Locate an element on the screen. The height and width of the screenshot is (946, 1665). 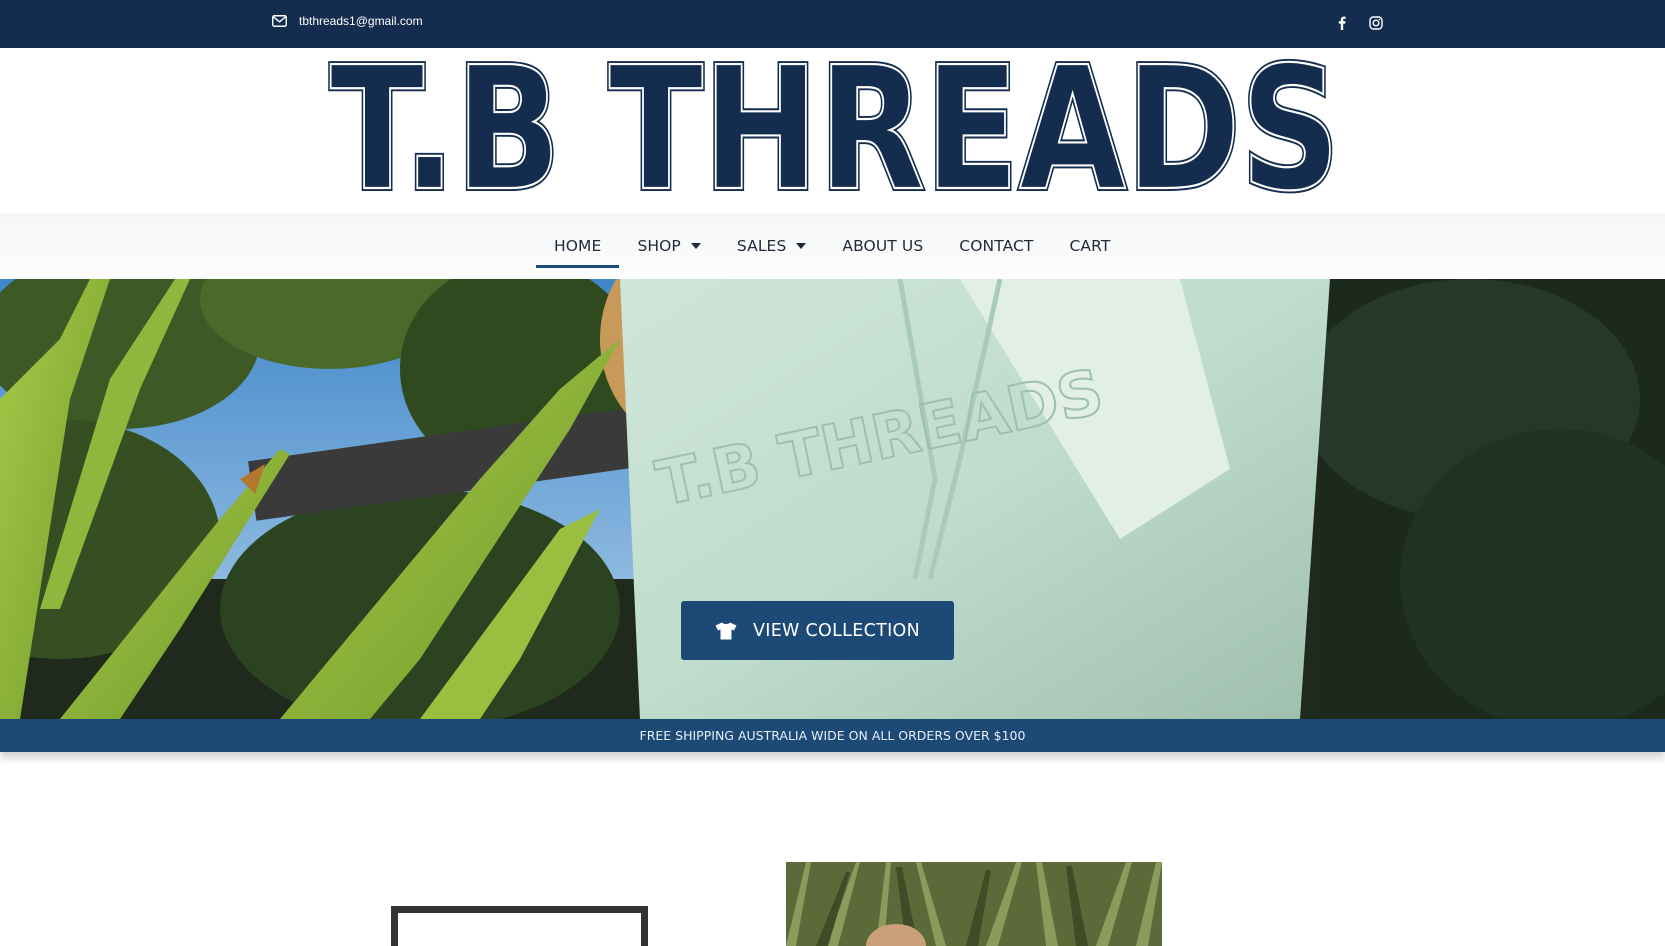
nav-item-shop: SHOP is located at coordinates (668, 246).